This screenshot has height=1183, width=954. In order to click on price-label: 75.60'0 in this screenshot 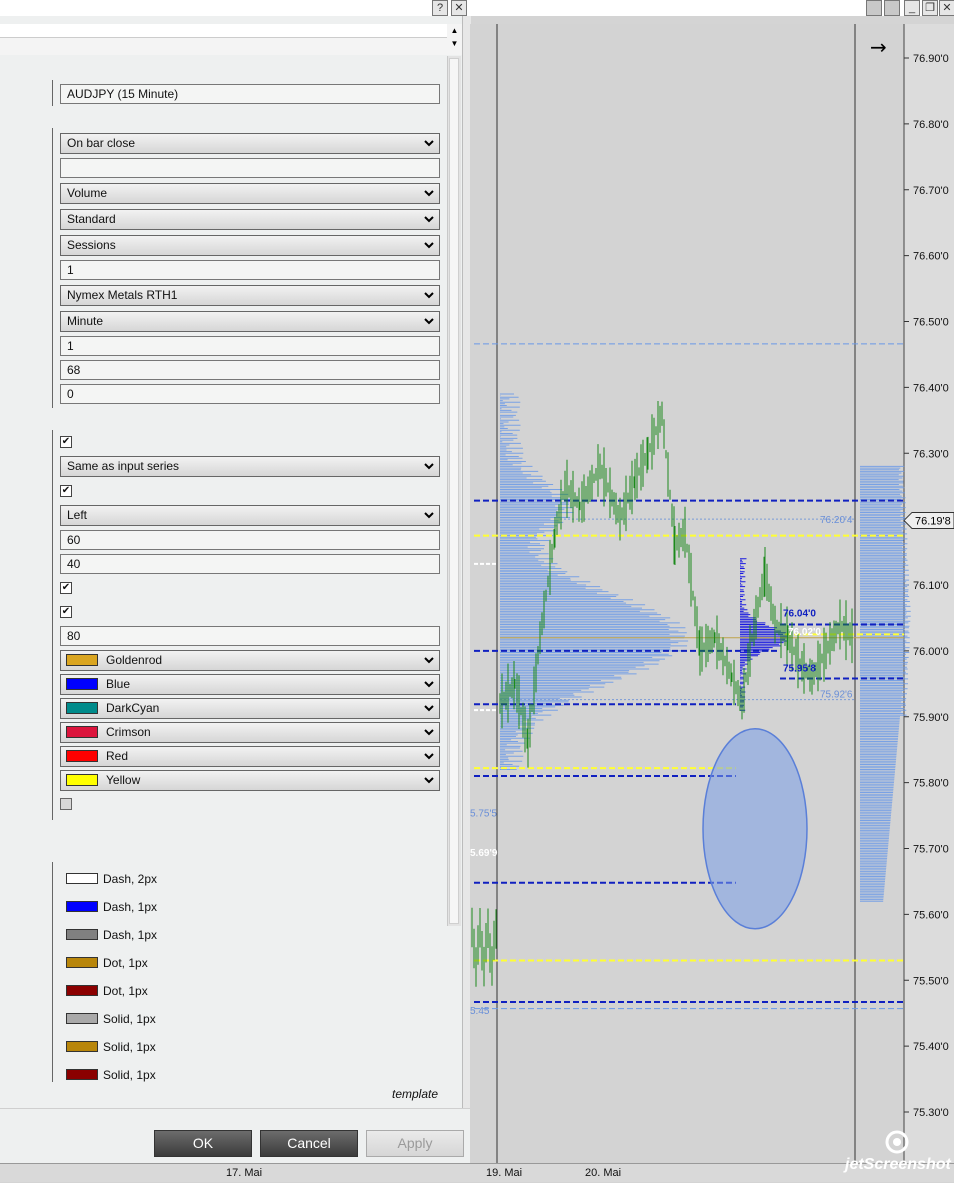, I will do `click(931, 915)`.